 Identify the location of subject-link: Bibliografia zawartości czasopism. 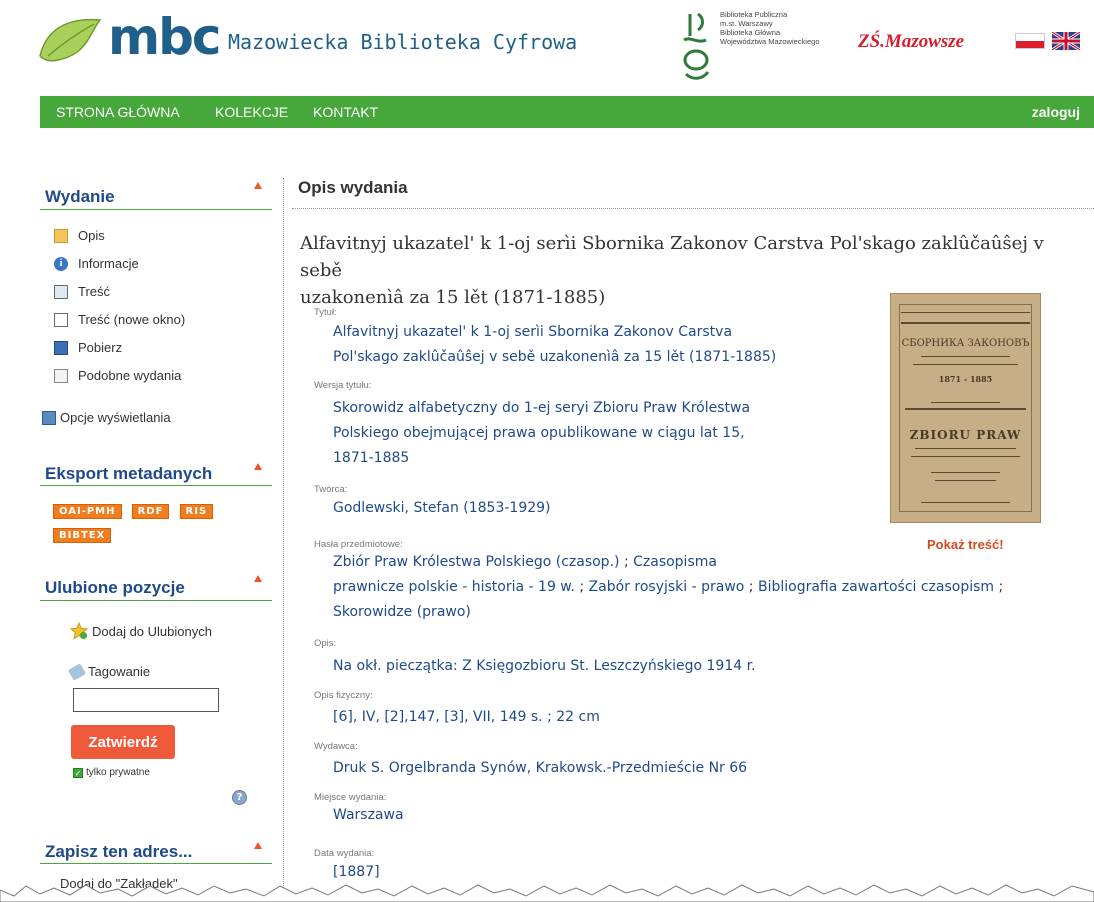
(876, 587).